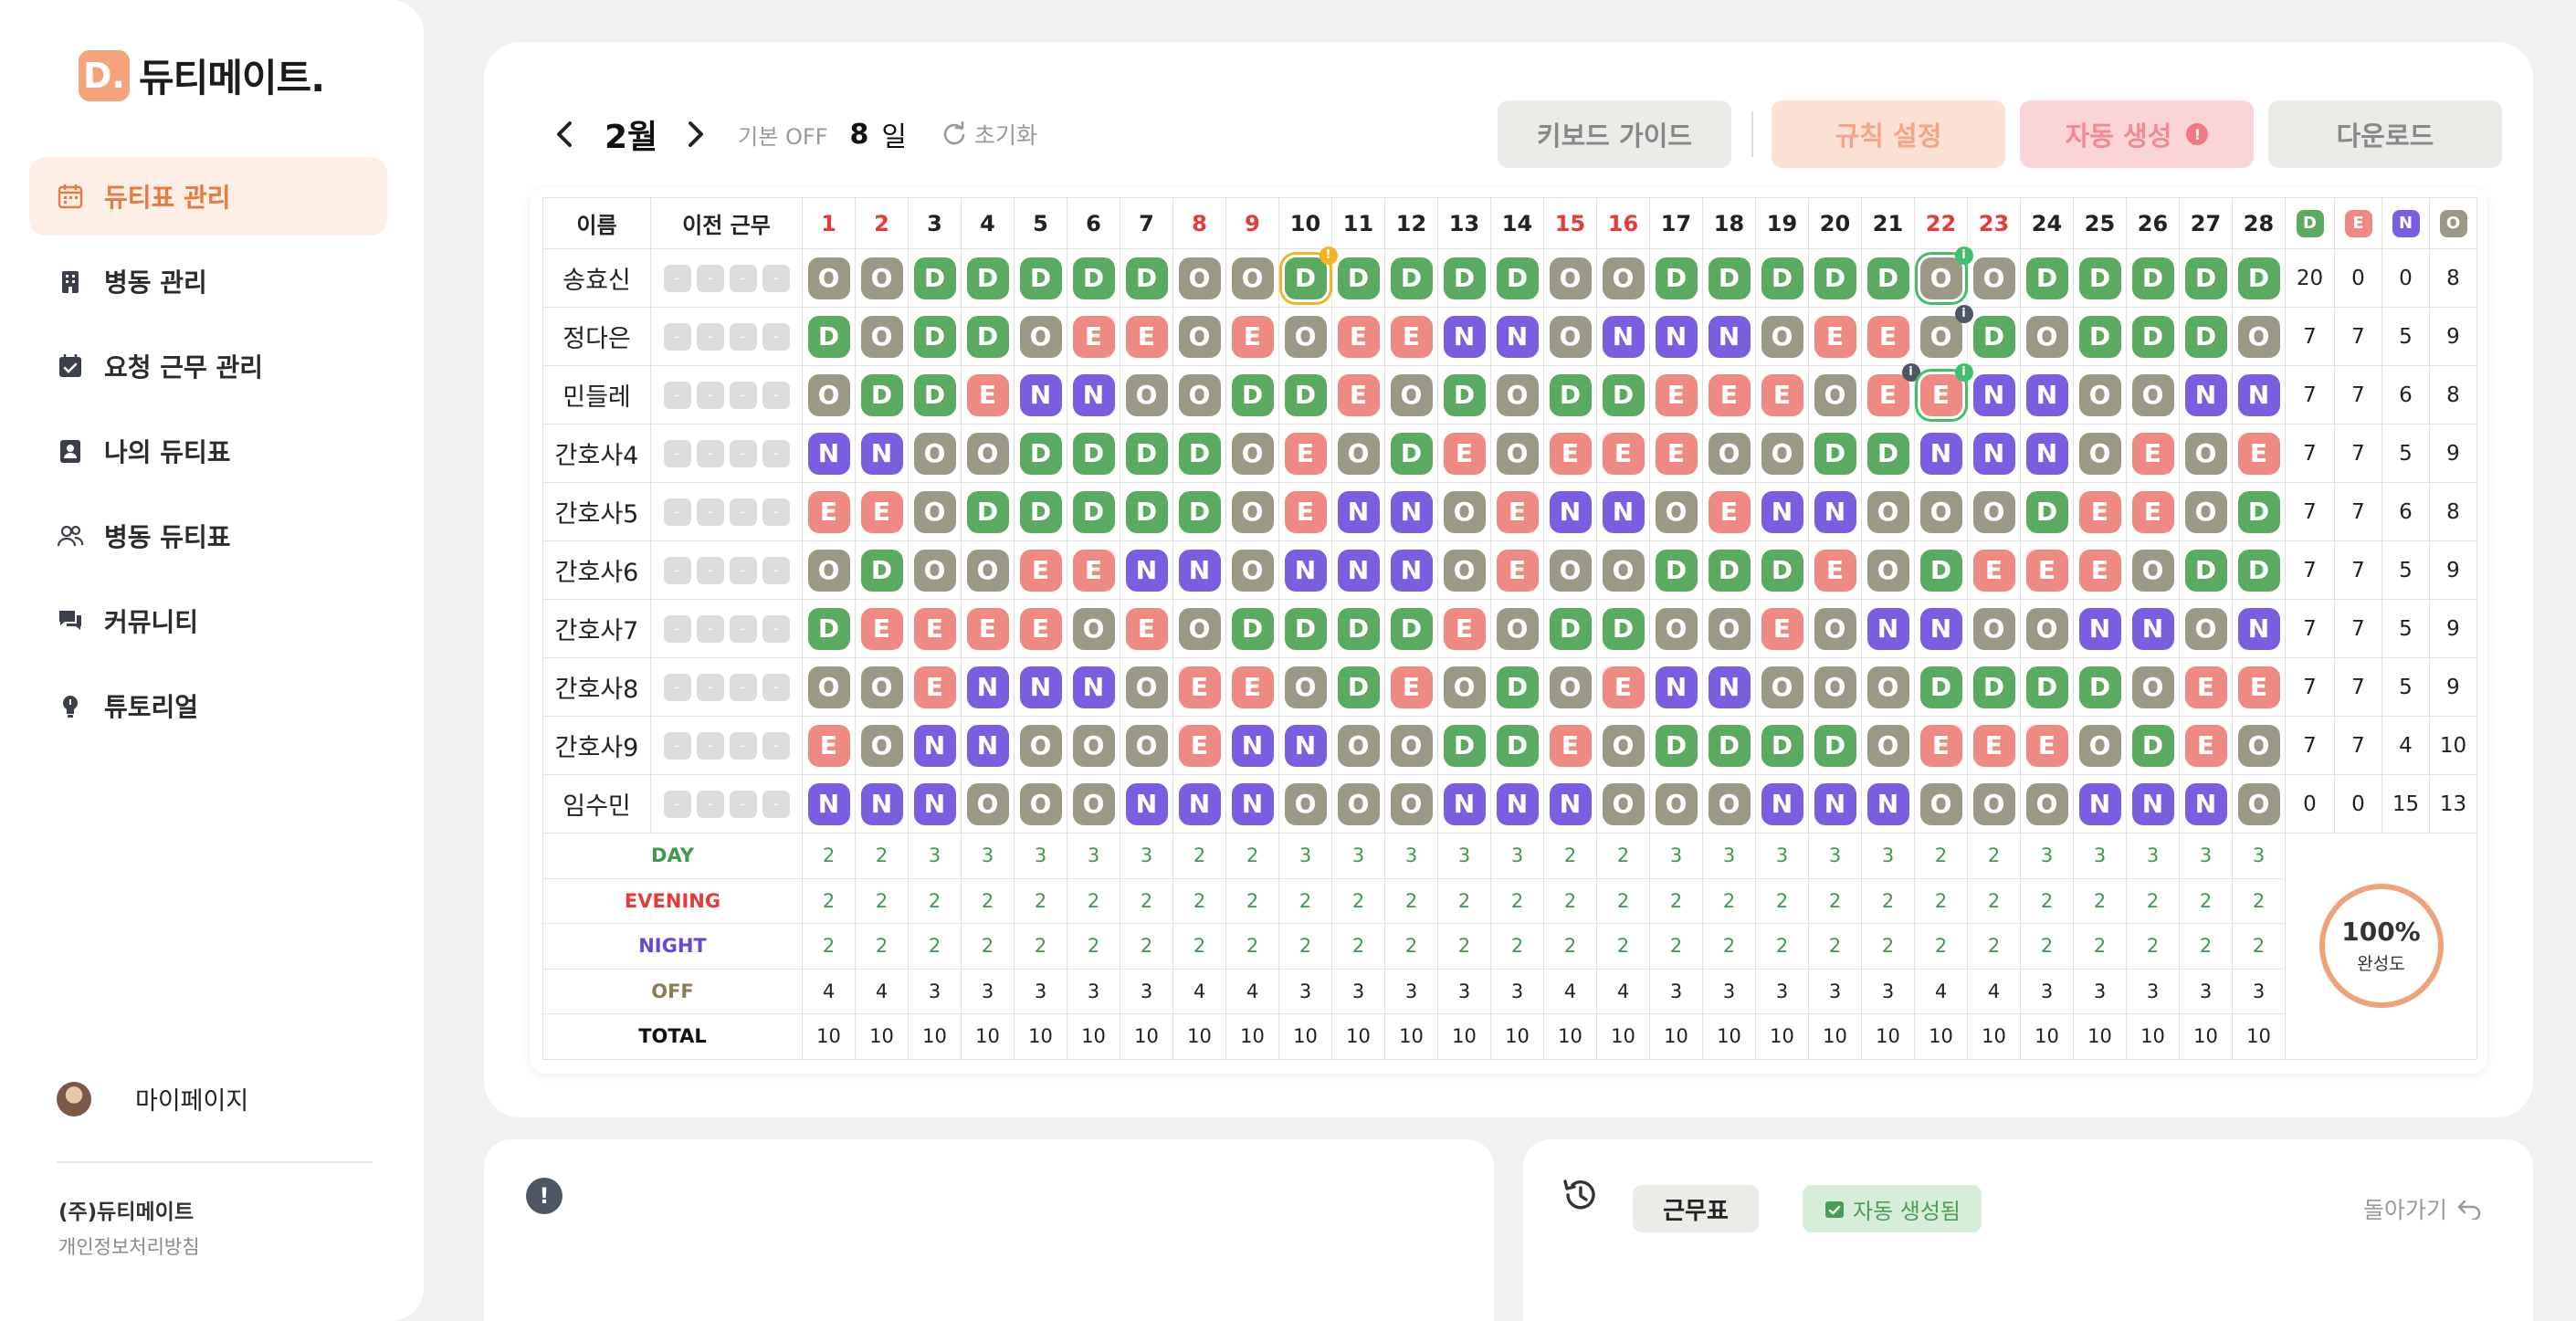  Describe the element at coordinates (1311, 272) in the screenshot. I see `shift-chip: D!` at that location.